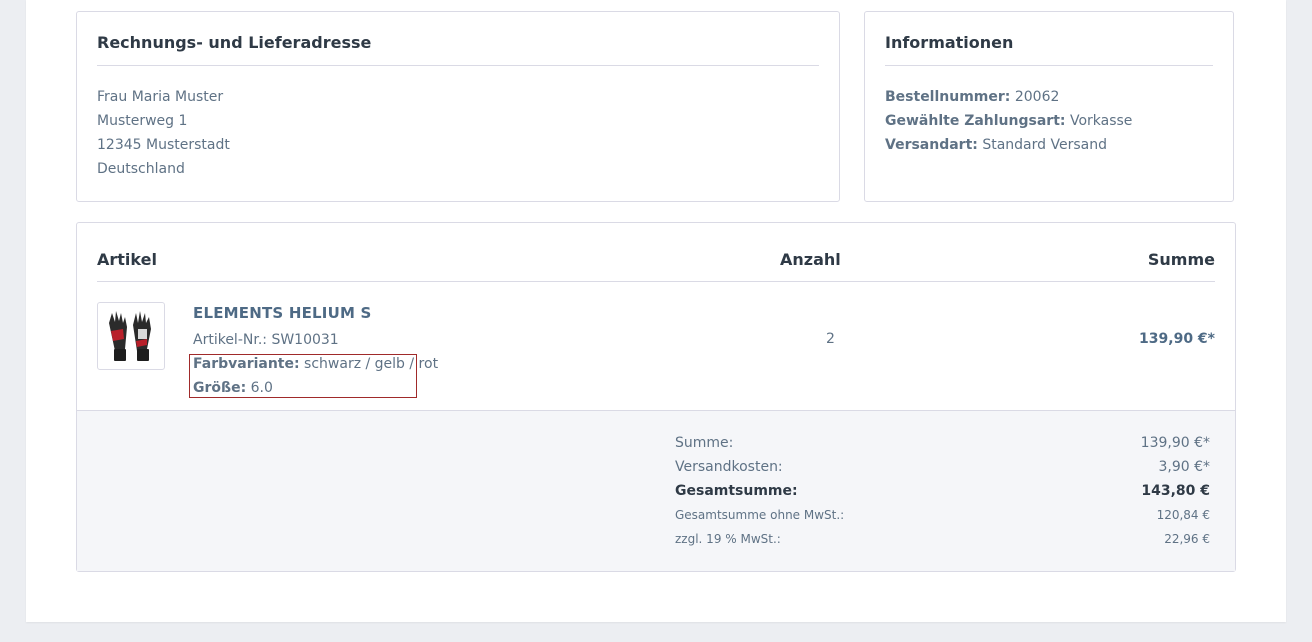  Describe the element at coordinates (942, 515) in the screenshot. I see `totals-row: Gesamtsumme ohne MwSt.: 120,84 €` at that location.